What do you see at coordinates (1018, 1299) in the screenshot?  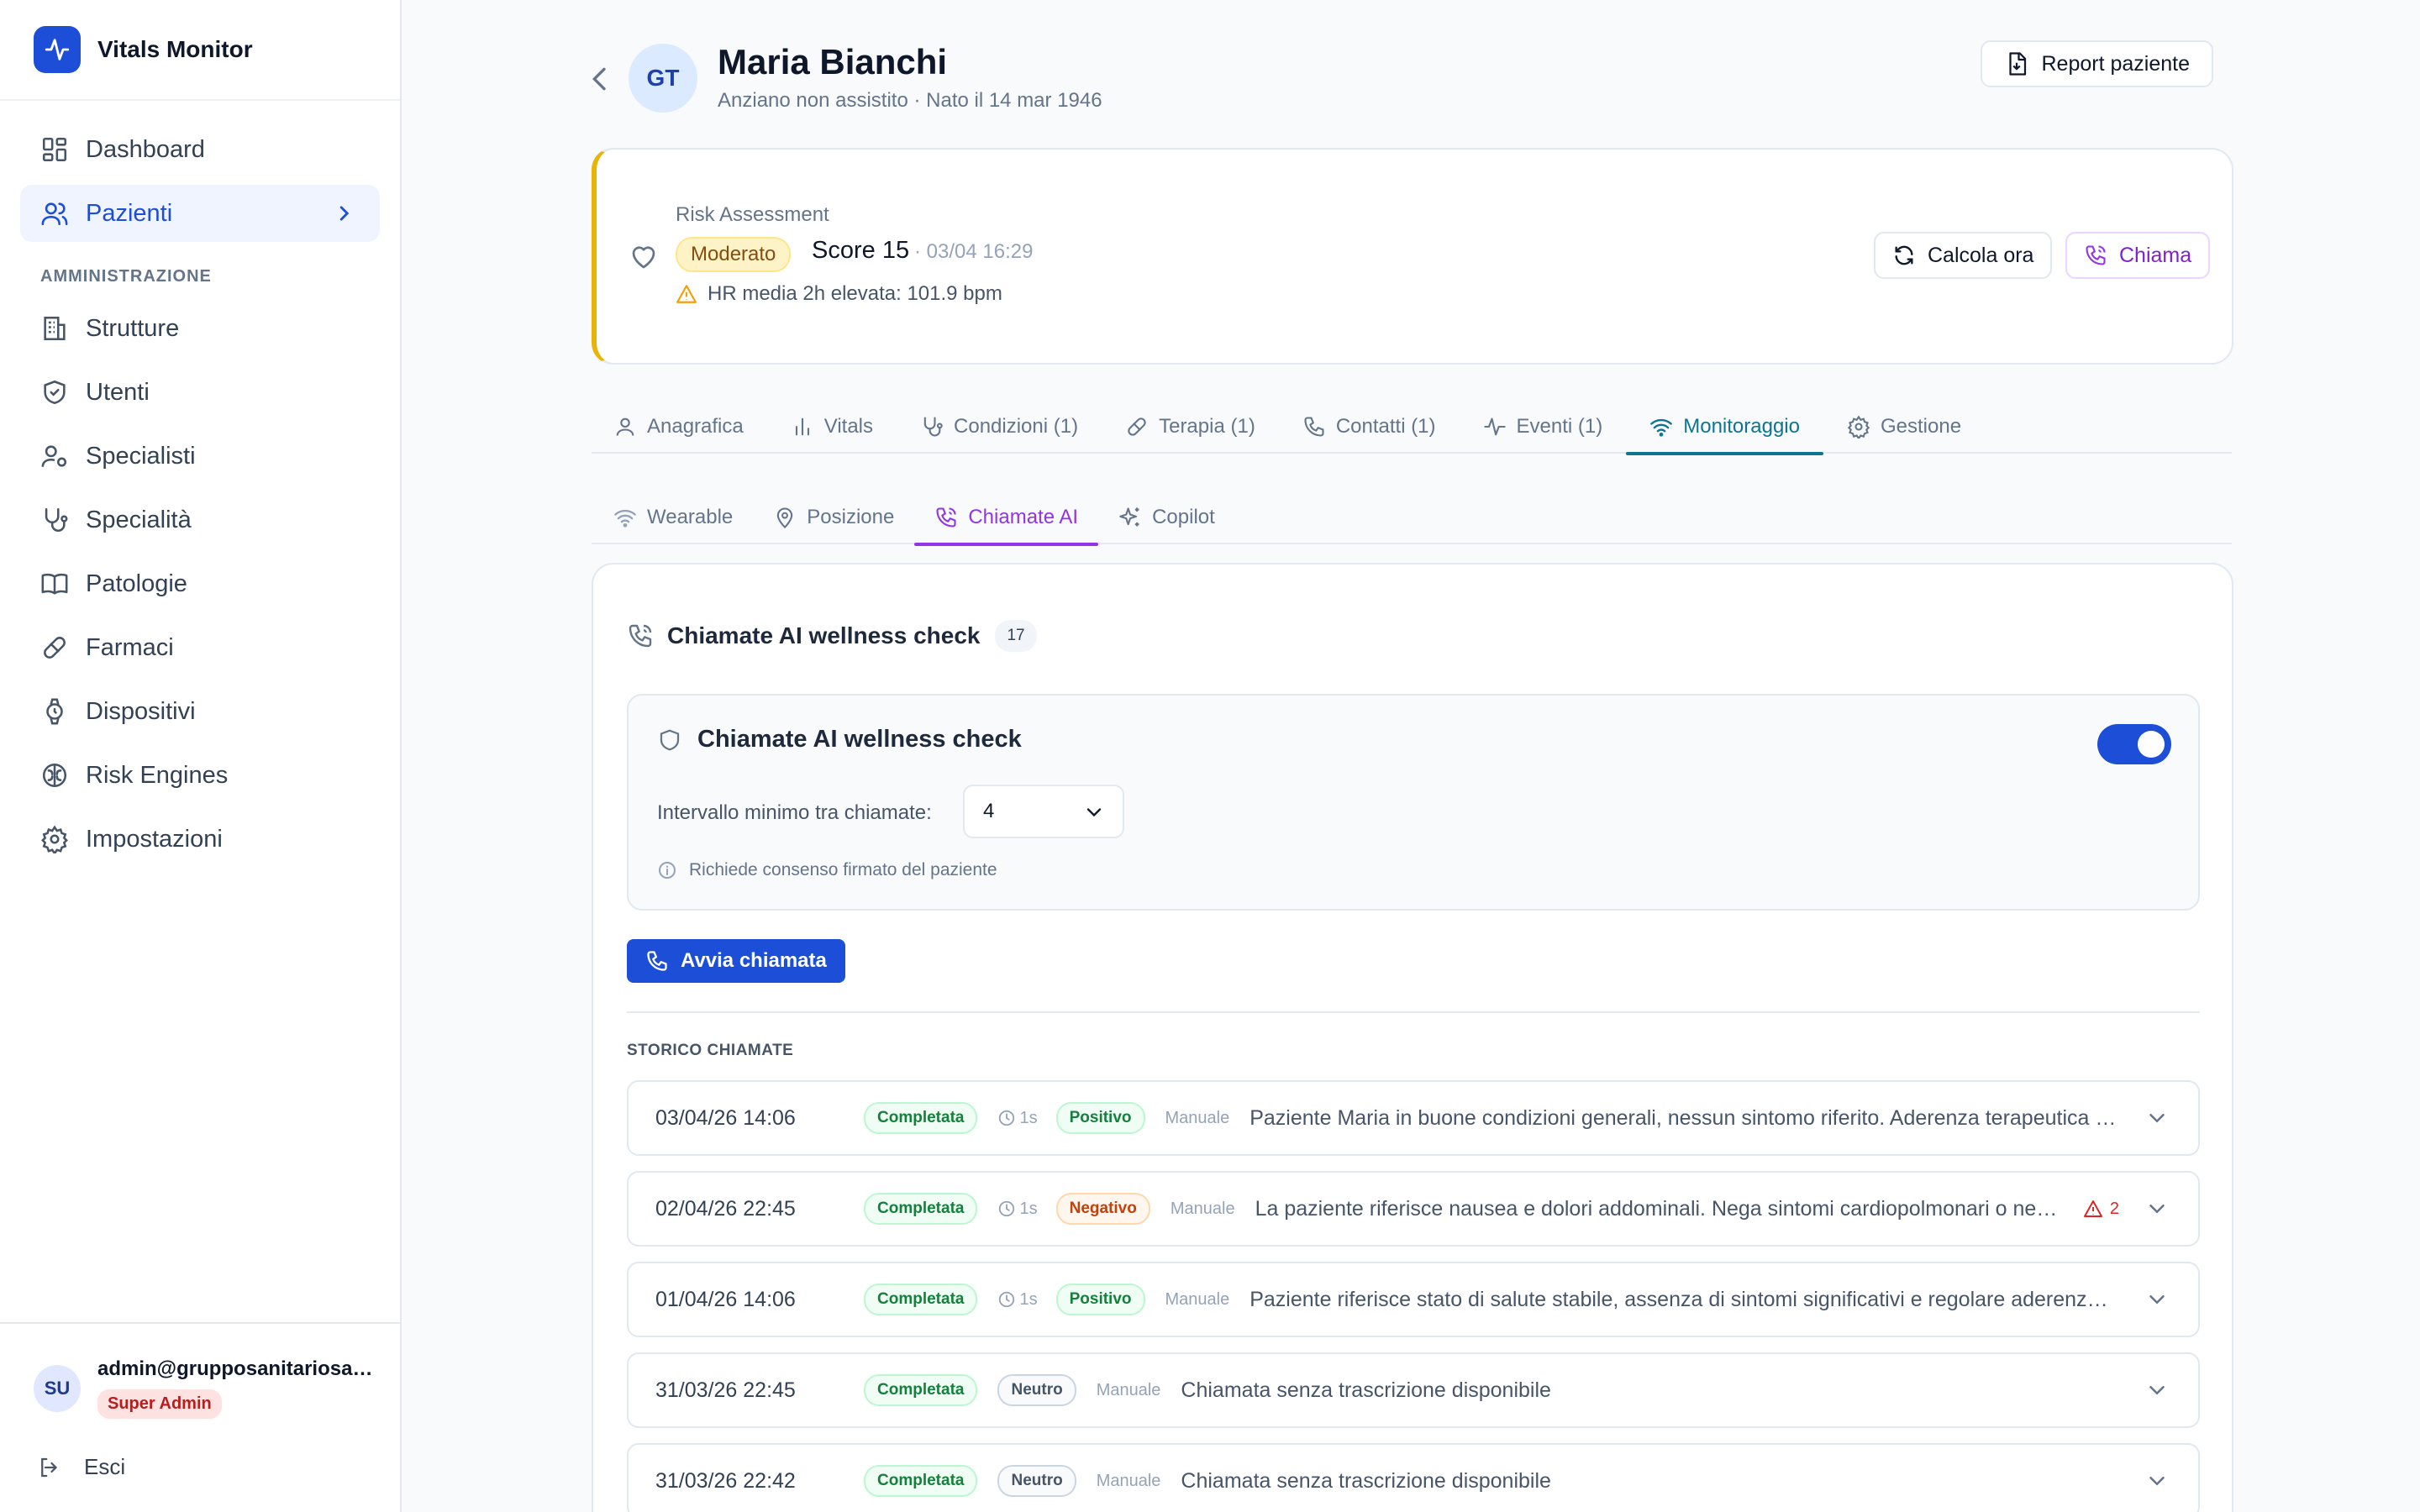 I see `call-duration: 1s` at bounding box center [1018, 1299].